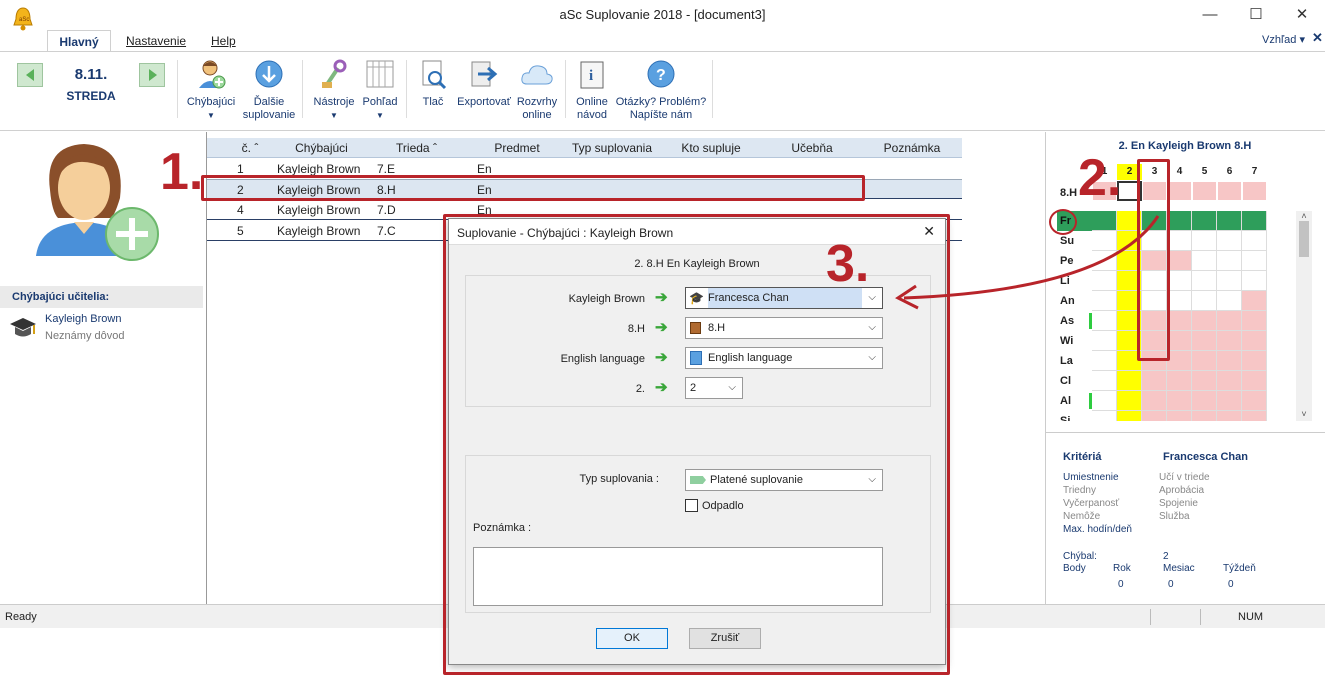 The image size is (1325, 678). What do you see at coordinates (484, 83) in the screenshot?
I see `export-button: Exportovať` at bounding box center [484, 83].